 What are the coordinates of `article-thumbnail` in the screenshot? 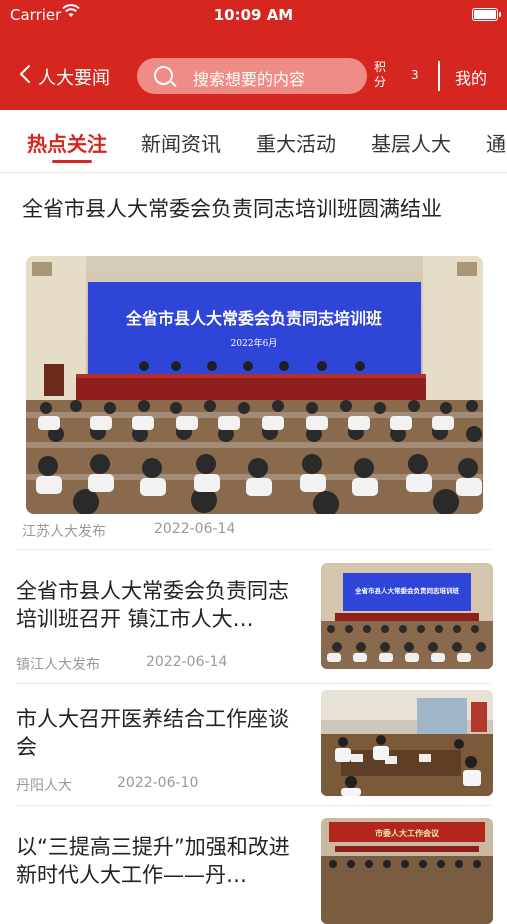 It's located at (407, 743).